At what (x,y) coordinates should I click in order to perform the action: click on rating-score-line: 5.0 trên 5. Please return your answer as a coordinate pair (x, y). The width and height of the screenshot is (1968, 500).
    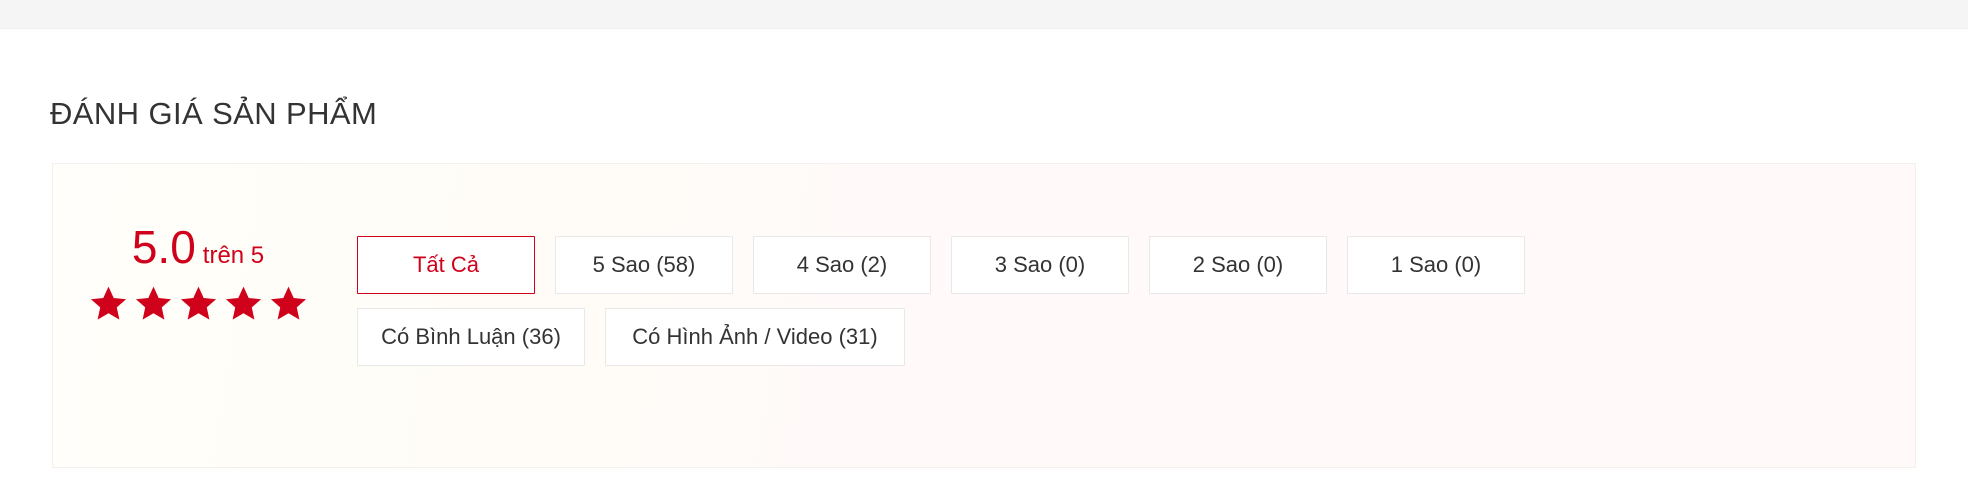
    Looking at the image, I should click on (198, 247).